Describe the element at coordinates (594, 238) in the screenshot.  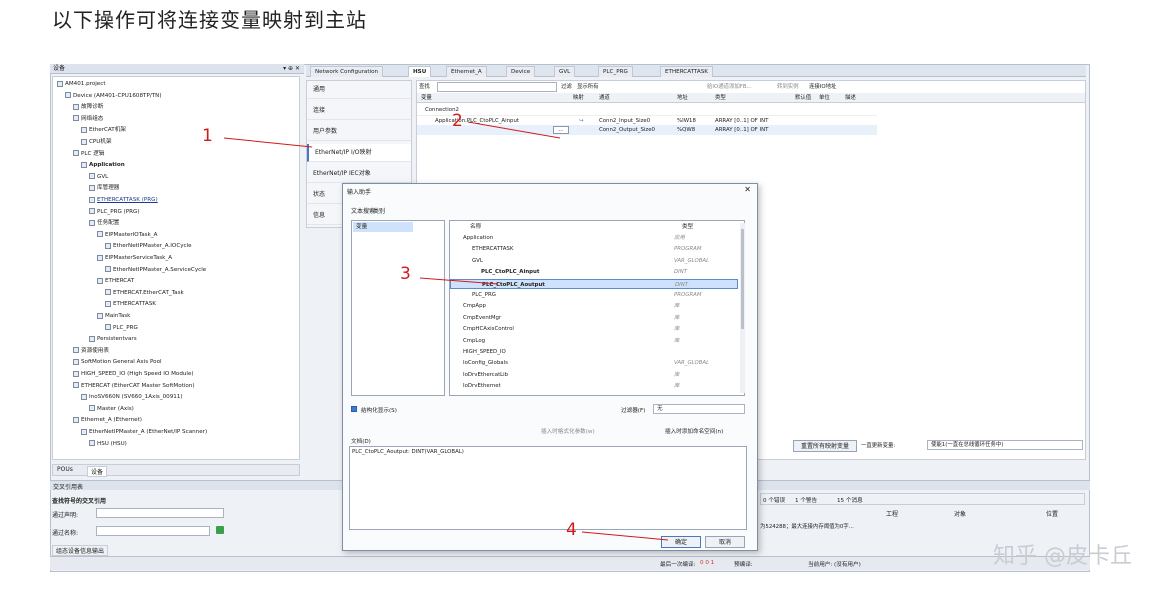
I see `symbol-row: Application 应用` at that location.